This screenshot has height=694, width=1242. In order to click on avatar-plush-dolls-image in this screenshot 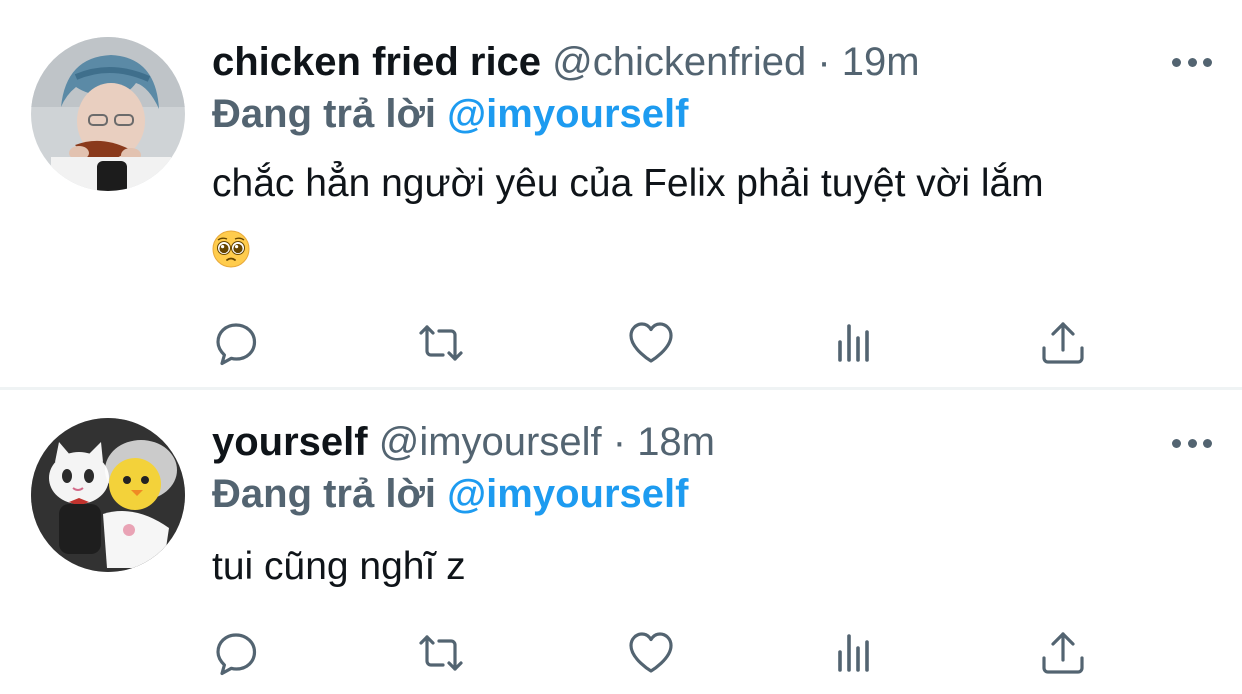, I will do `click(108, 495)`.